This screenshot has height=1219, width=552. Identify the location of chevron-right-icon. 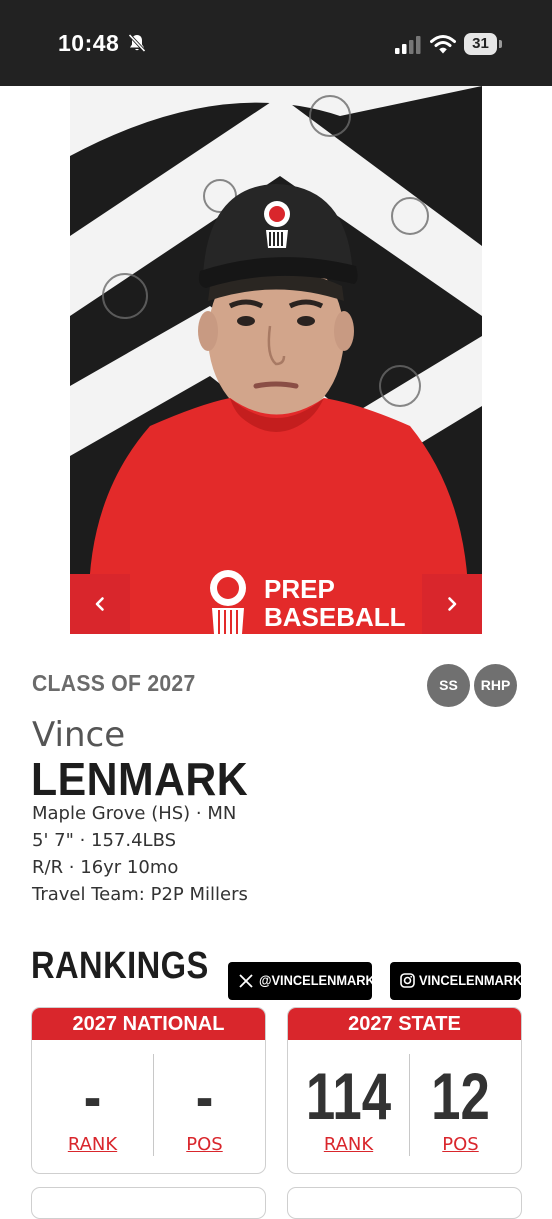
(452, 604).